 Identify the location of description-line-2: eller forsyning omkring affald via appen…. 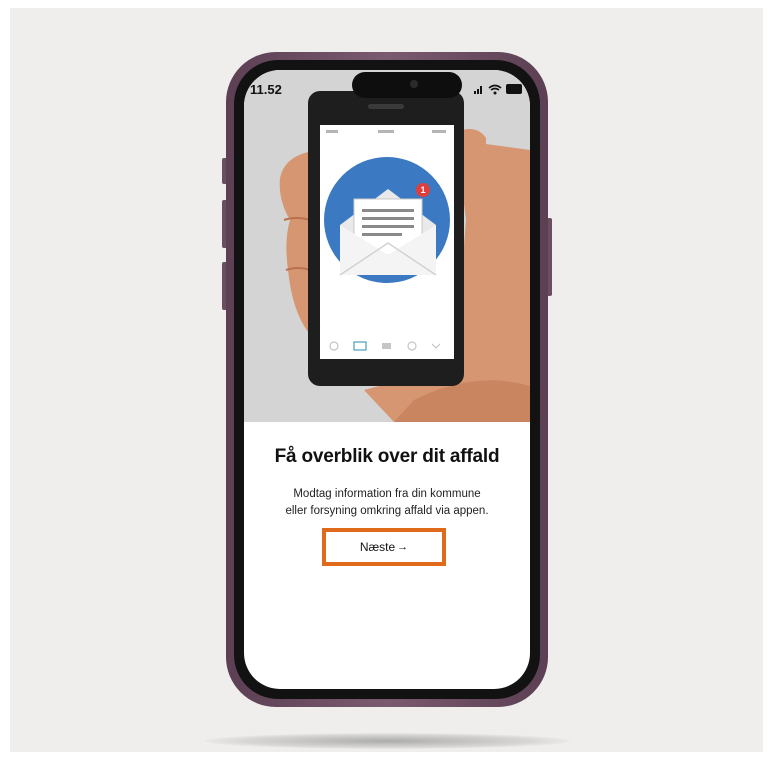
(387, 511).